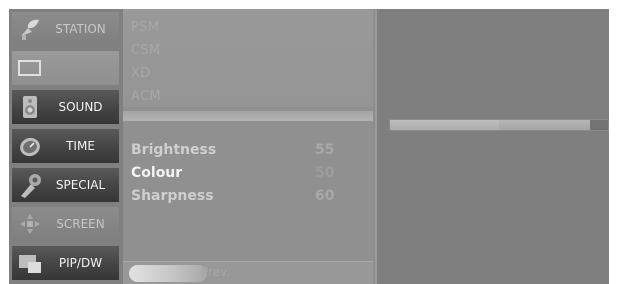 This screenshot has height=284, width=617. I want to click on prev-button, so click(168, 273).